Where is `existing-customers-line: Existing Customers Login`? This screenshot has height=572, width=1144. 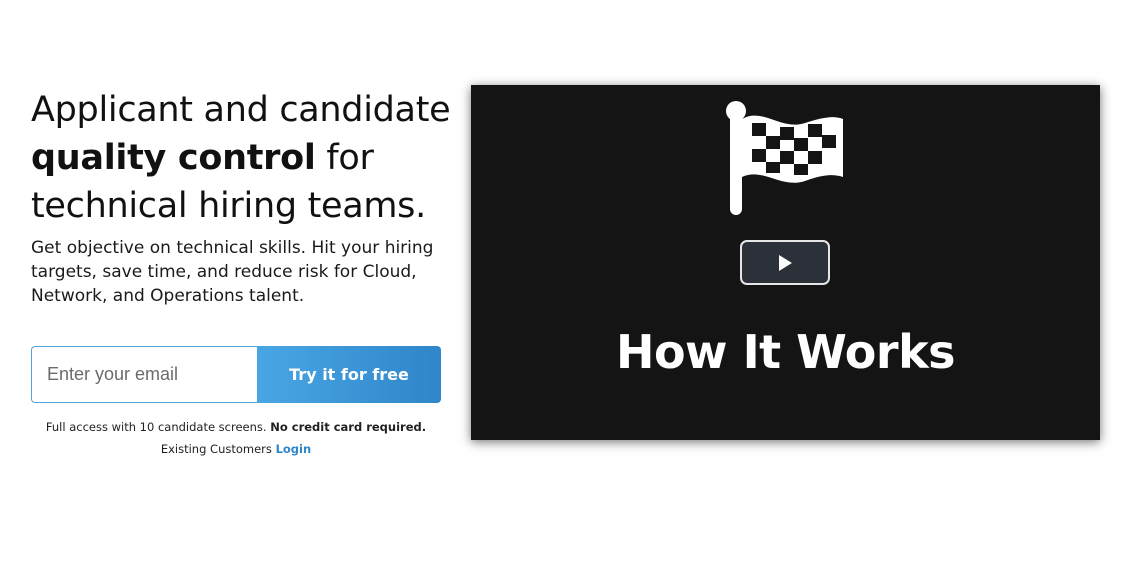
existing-customers-line: Existing Customers Login is located at coordinates (236, 449).